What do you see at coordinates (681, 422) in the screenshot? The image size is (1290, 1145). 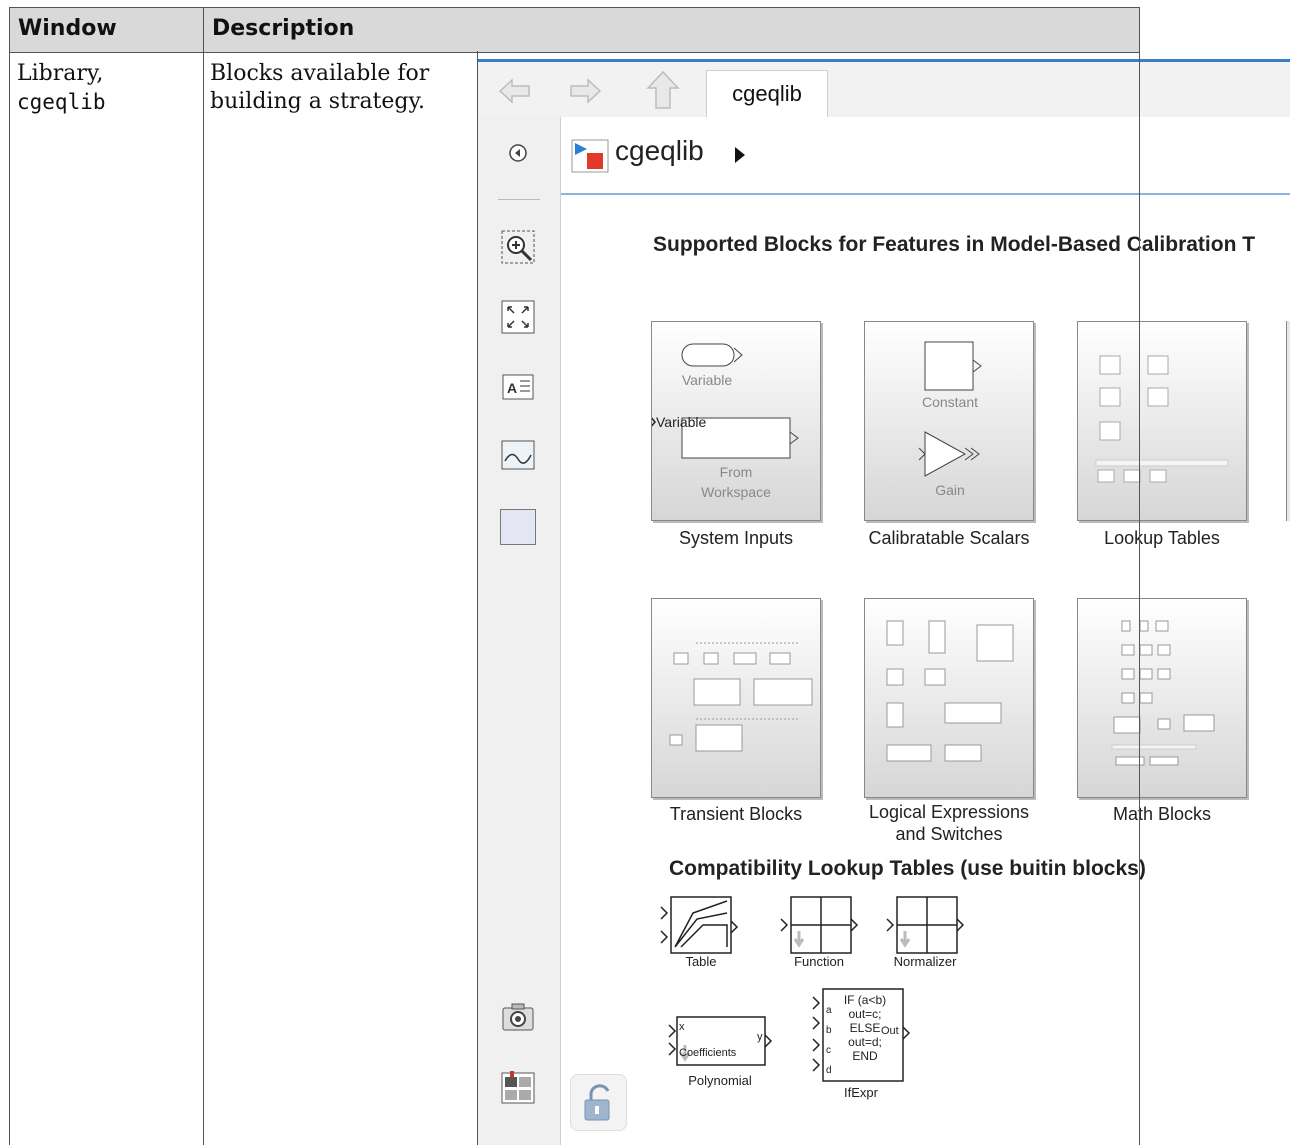 I see `variable-port-label: Variable` at bounding box center [681, 422].